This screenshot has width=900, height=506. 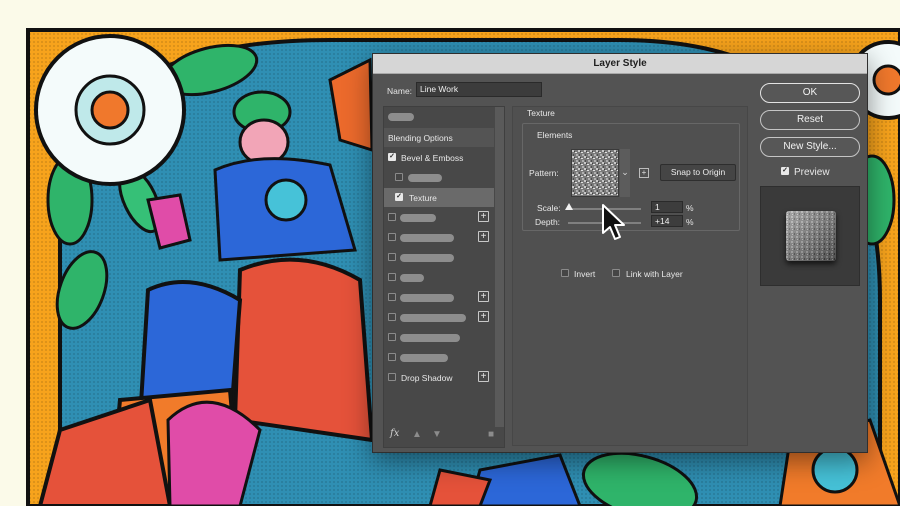 I want to click on reset-button: Reset, so click(x=810, y=120).